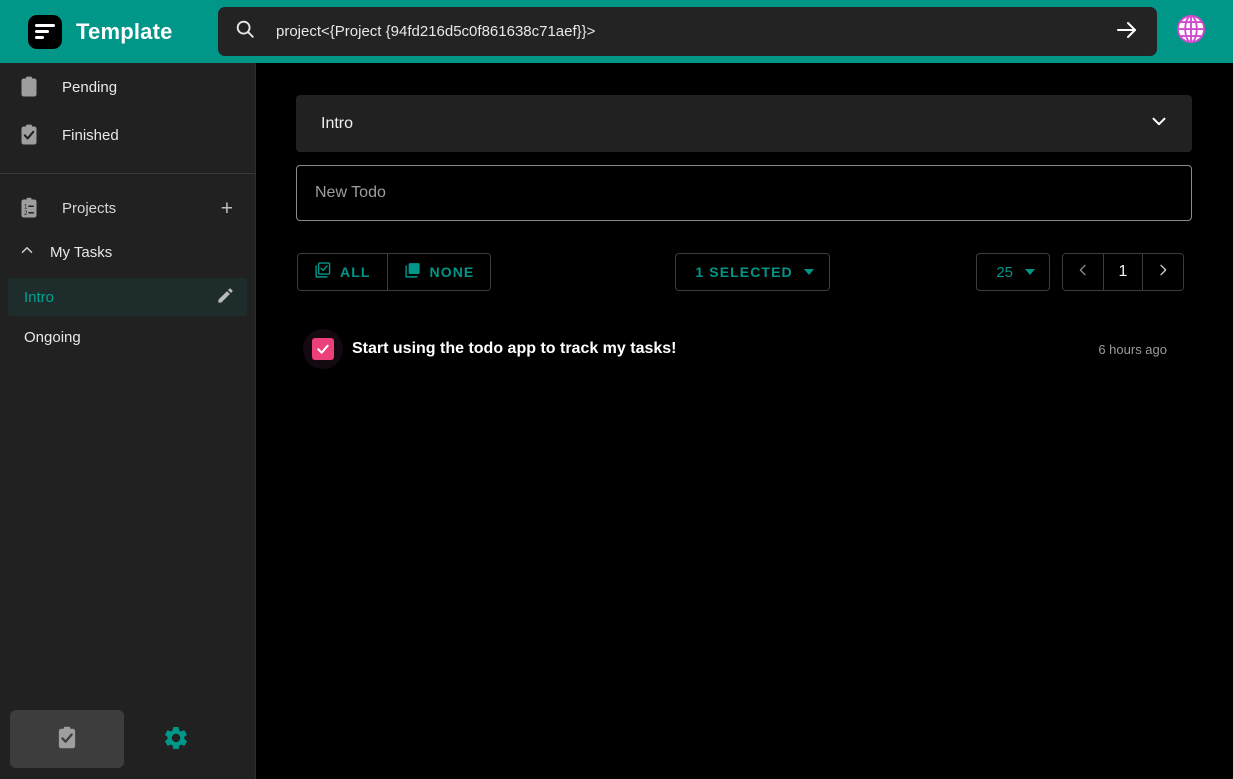  Describe the element at coordinates (52, 337) in the screenshot. I see `sidebar-task-label: Ongoing` at that location.